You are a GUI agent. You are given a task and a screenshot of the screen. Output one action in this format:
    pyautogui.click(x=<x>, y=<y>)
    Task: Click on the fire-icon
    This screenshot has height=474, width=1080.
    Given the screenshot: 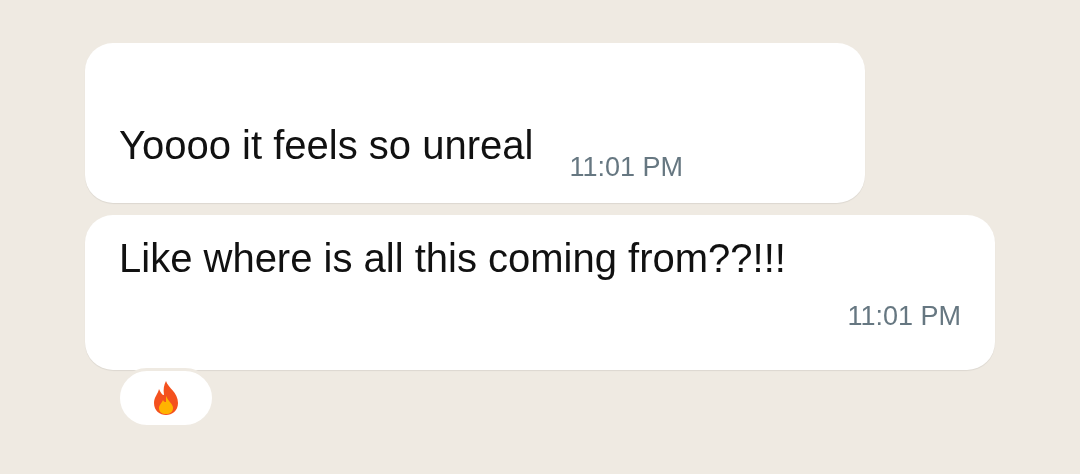 What is the action you would take?
    pyautogui.click(x=166, y=398)
    